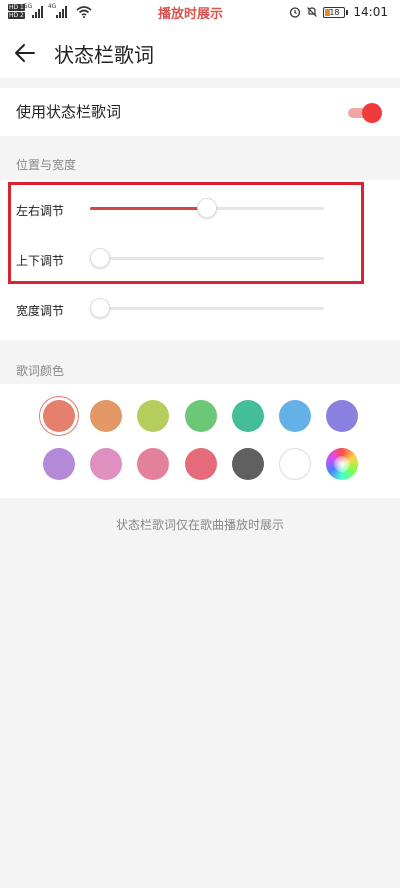 The image size is (400, 888). I want to click on network2-label: 4G, so click(52, 6).